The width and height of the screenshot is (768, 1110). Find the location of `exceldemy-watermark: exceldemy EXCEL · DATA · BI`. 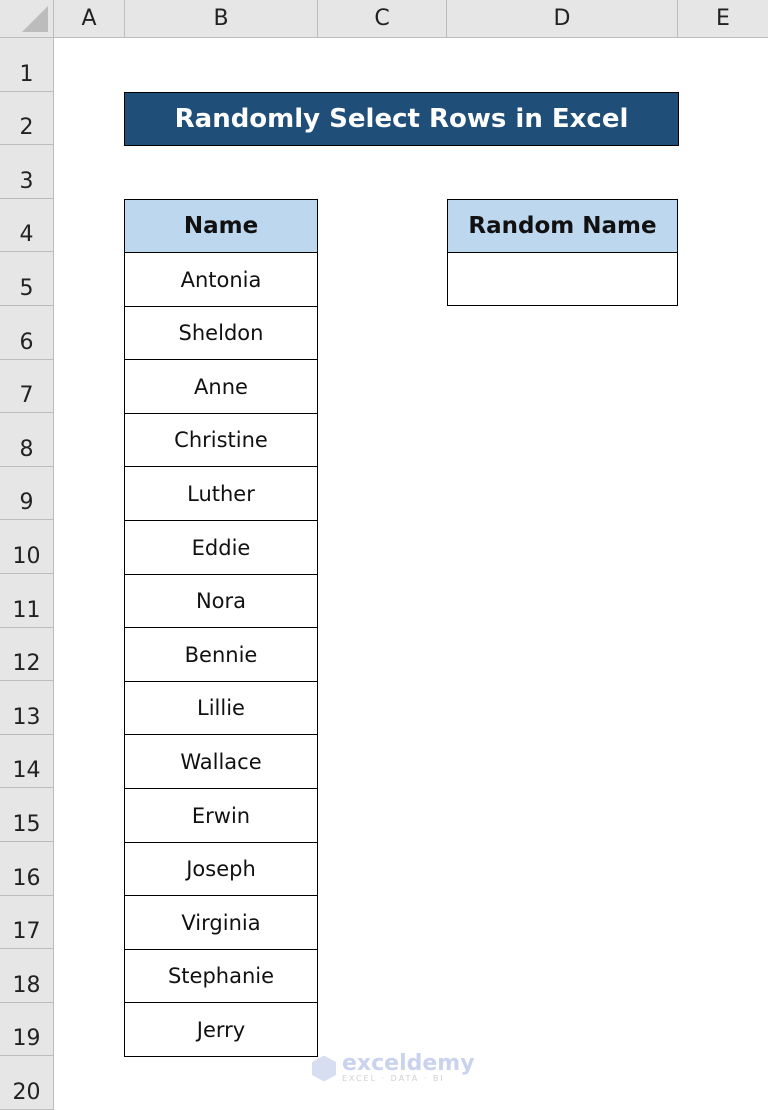

exceldemy-watermark: exceldemy EXCEL · DATA · BI is located at coordinates (393, 1067).